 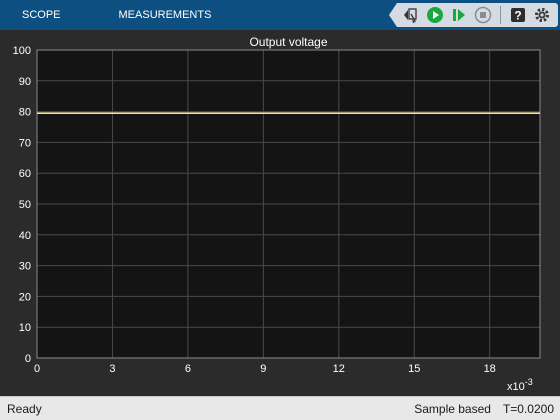 What do you see at coordinates (490, 369) in the screenshot?
I see `x-tick-label: 18` at bounding box center [490, 369].